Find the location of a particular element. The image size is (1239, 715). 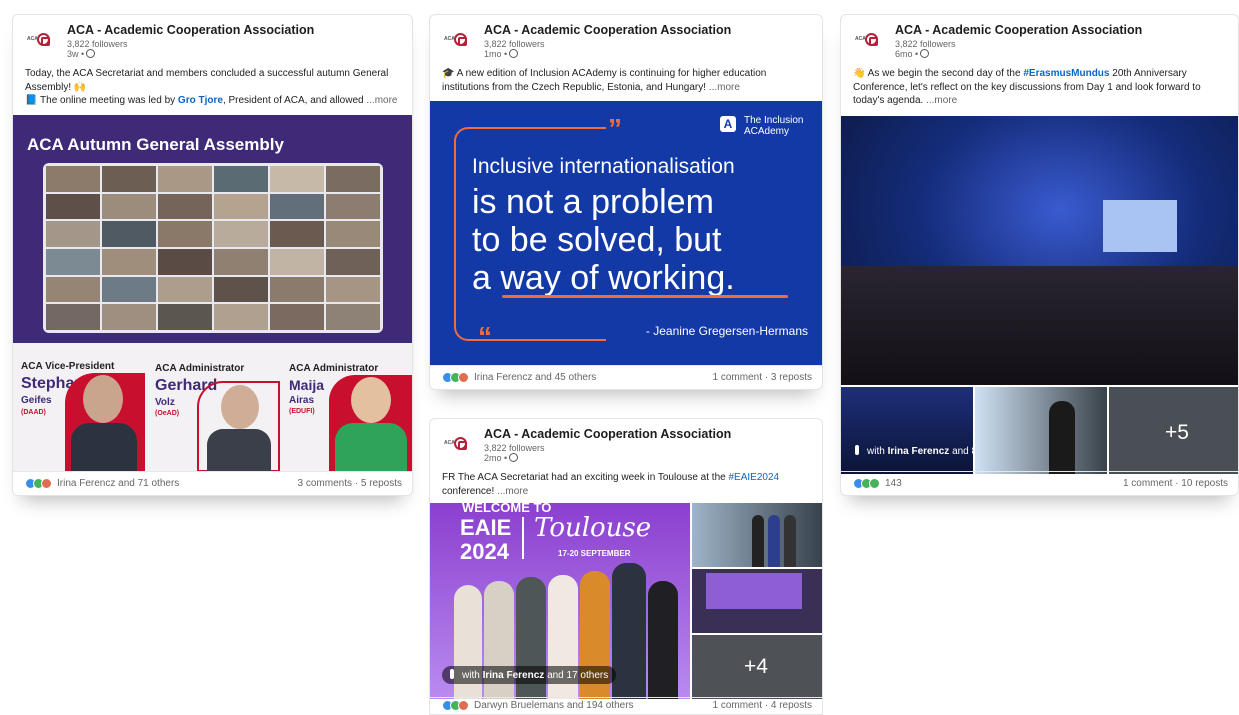

followers-count: 3,822 followers is located at coordinates (514, 448).